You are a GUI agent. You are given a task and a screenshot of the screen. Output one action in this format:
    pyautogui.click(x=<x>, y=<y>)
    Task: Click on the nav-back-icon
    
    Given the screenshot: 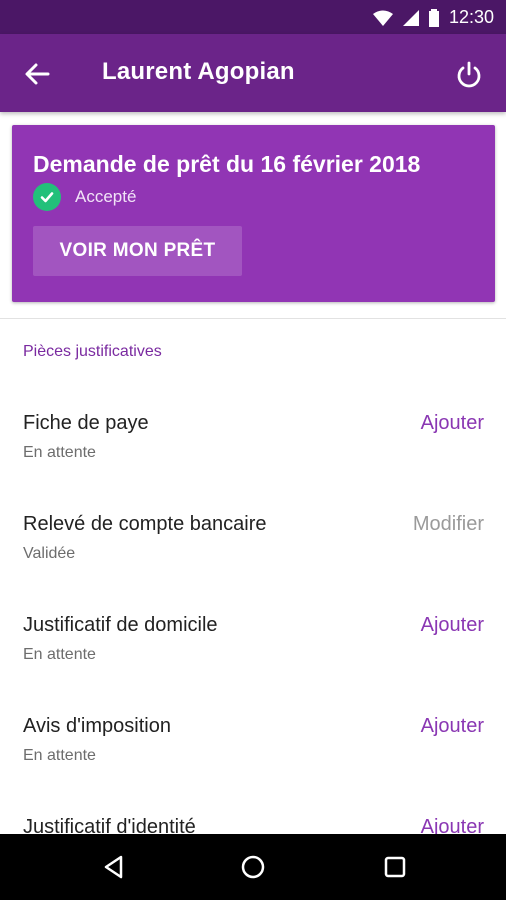 What is the action you would take?
    pyautogui.click(x=114, y=867)
    